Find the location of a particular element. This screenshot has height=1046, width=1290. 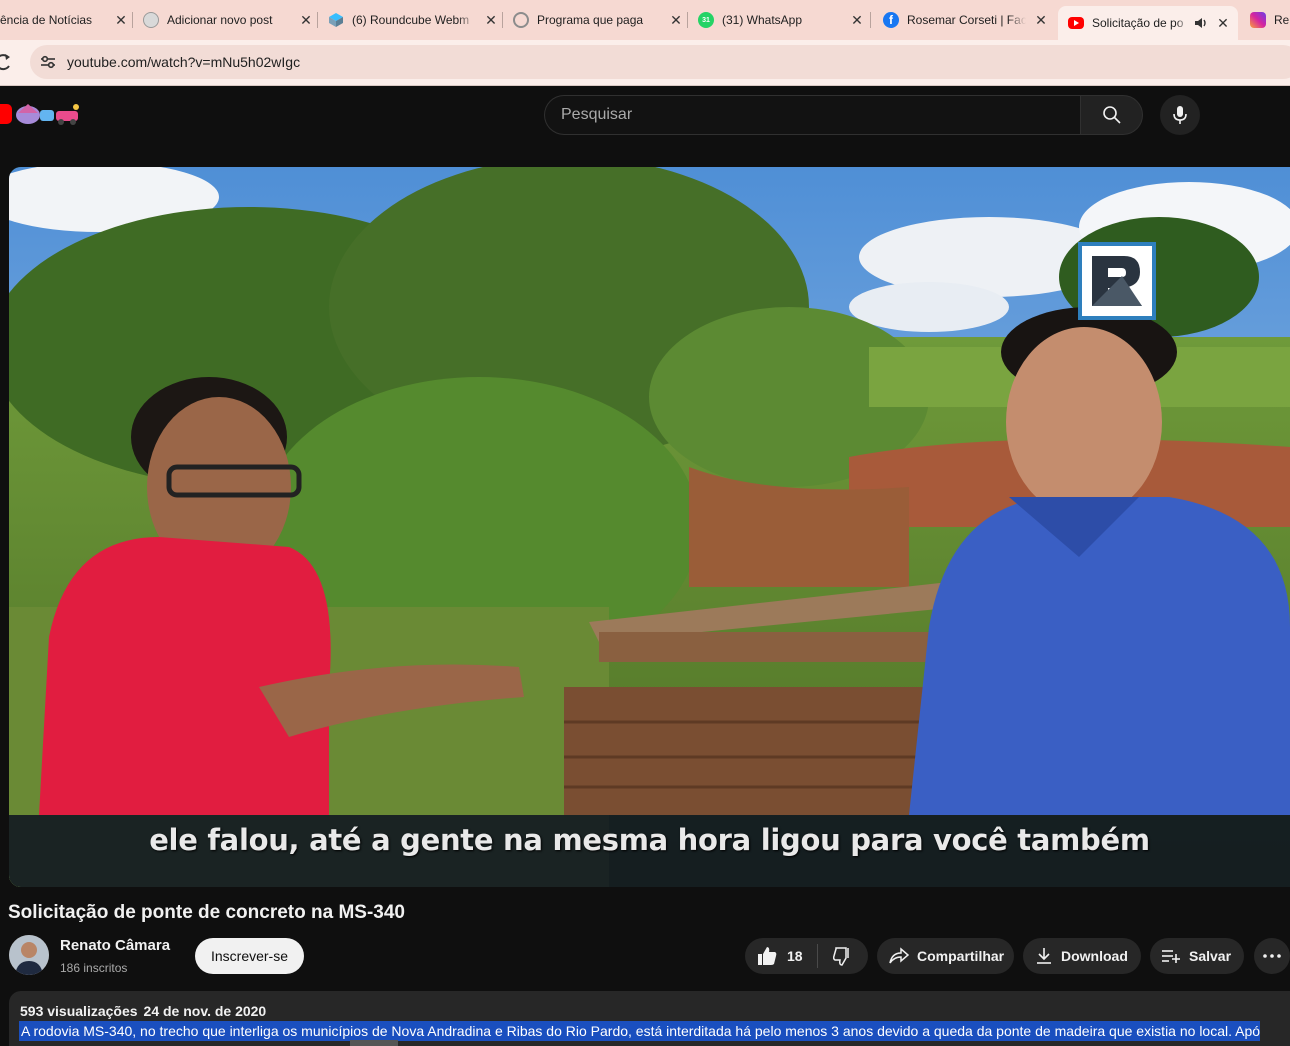

browser-tab: Programa que paga ✕ is located at coordinates (599, 20).